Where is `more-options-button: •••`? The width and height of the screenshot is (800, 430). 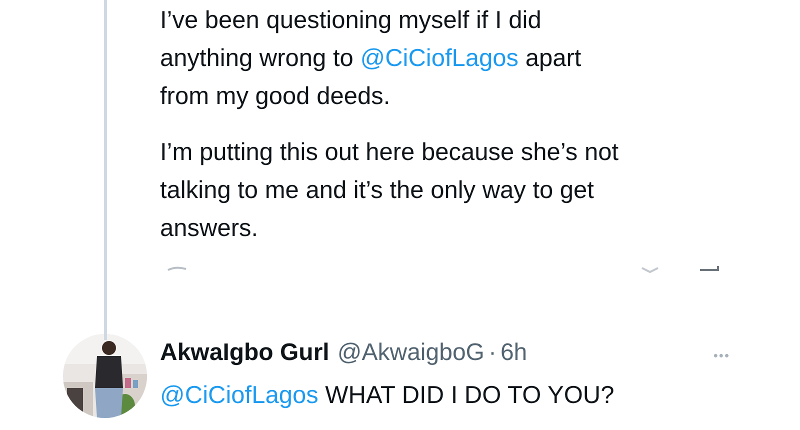 more-options-button: ••• is located at coordinates (721, 356).